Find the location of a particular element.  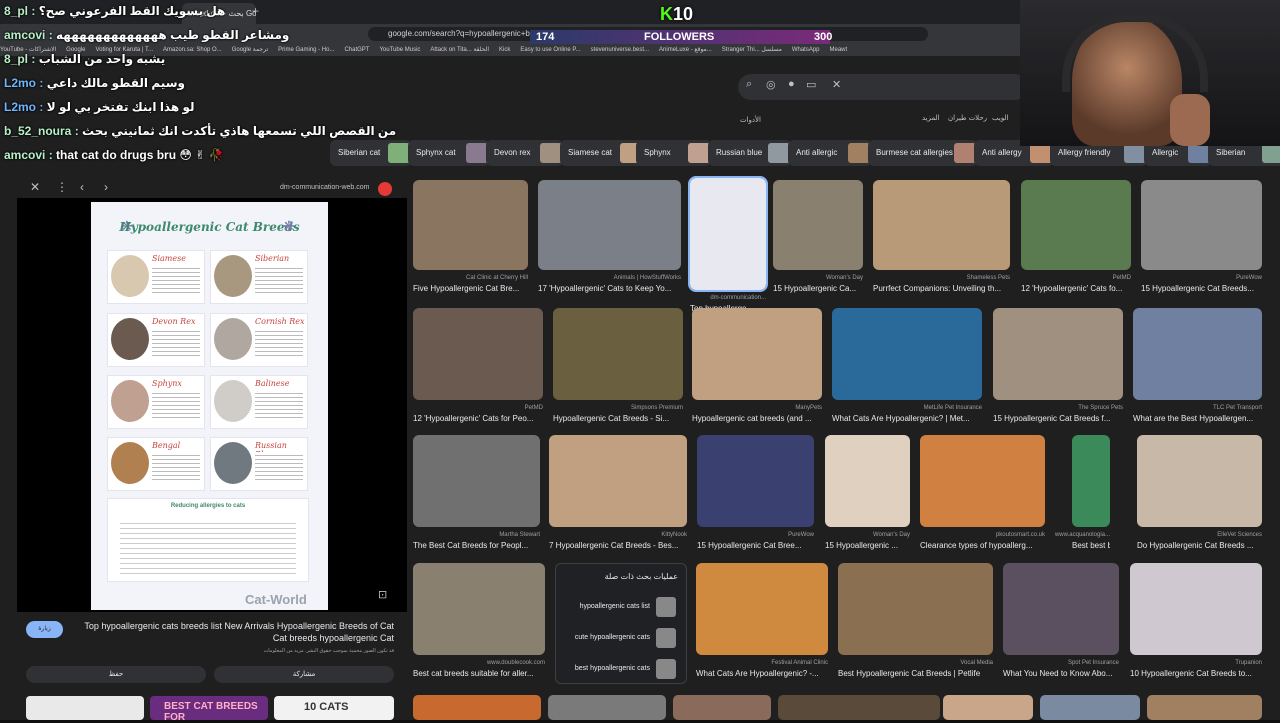

suggestion-chip: Devon rex is located at coordinates (525, 153).